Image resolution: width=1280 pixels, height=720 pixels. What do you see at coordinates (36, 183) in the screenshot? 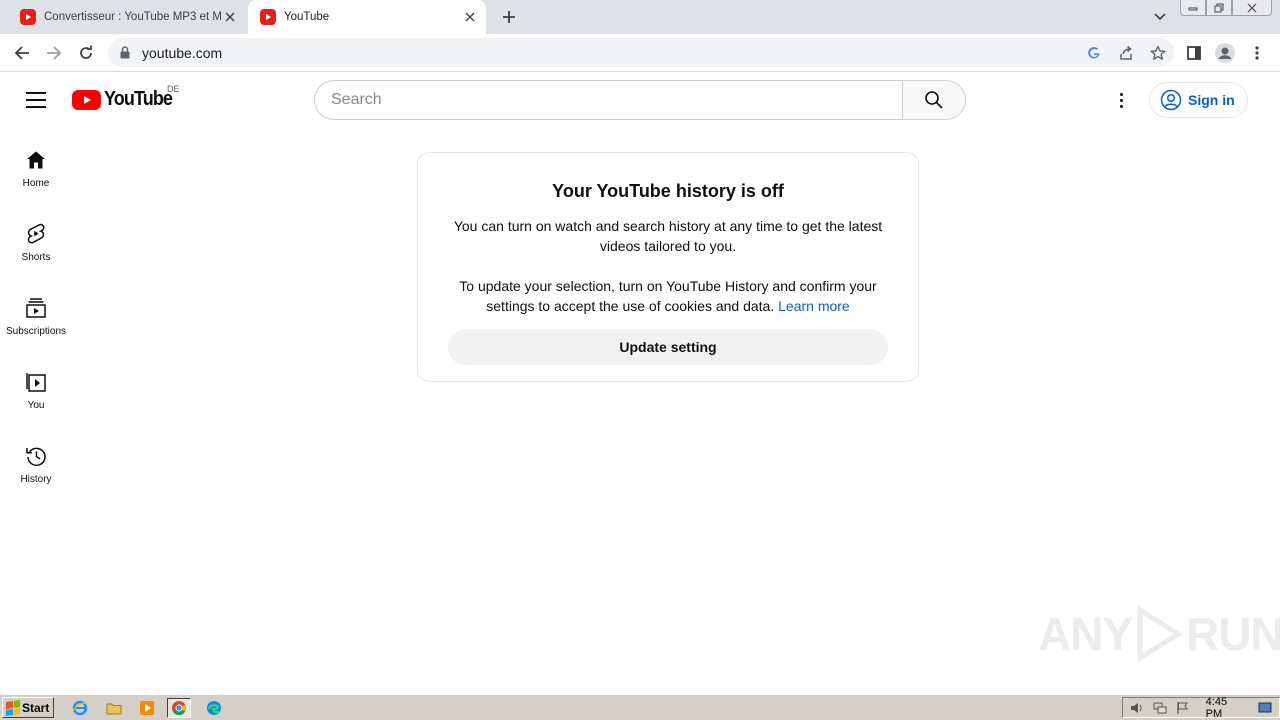
I see `guide-label: Home` at bounding box center [36, 183].